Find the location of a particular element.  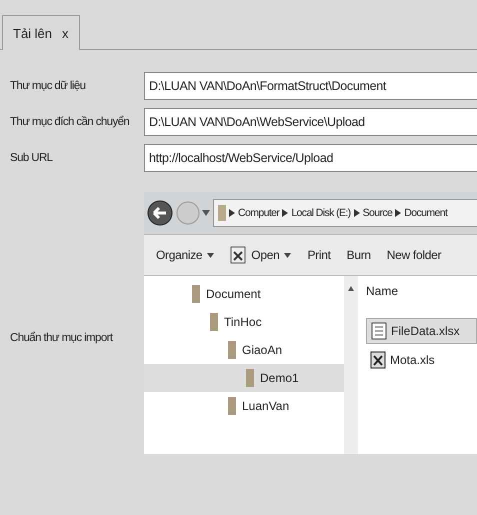

input-field: D:\LUAN VAN\DoAn\WebService\Upload is located at coordinates (310, 122).